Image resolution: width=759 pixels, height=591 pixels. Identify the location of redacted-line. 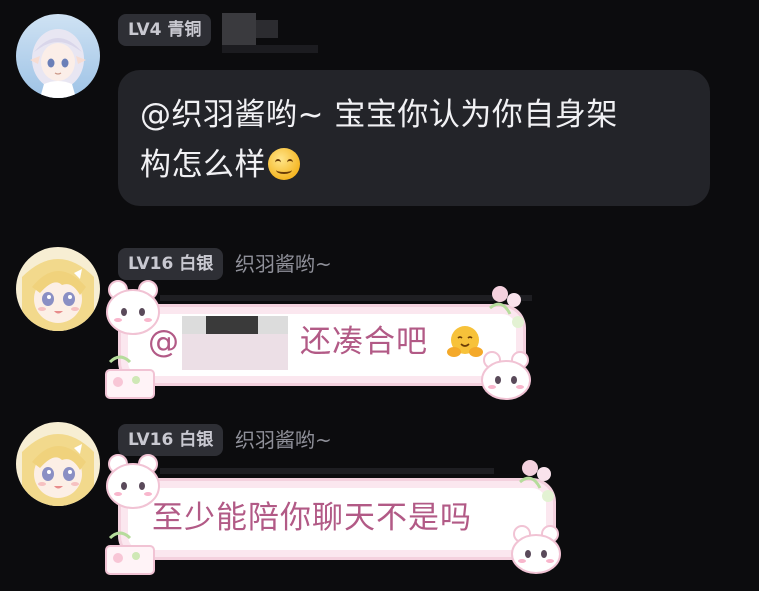
(327, 471).